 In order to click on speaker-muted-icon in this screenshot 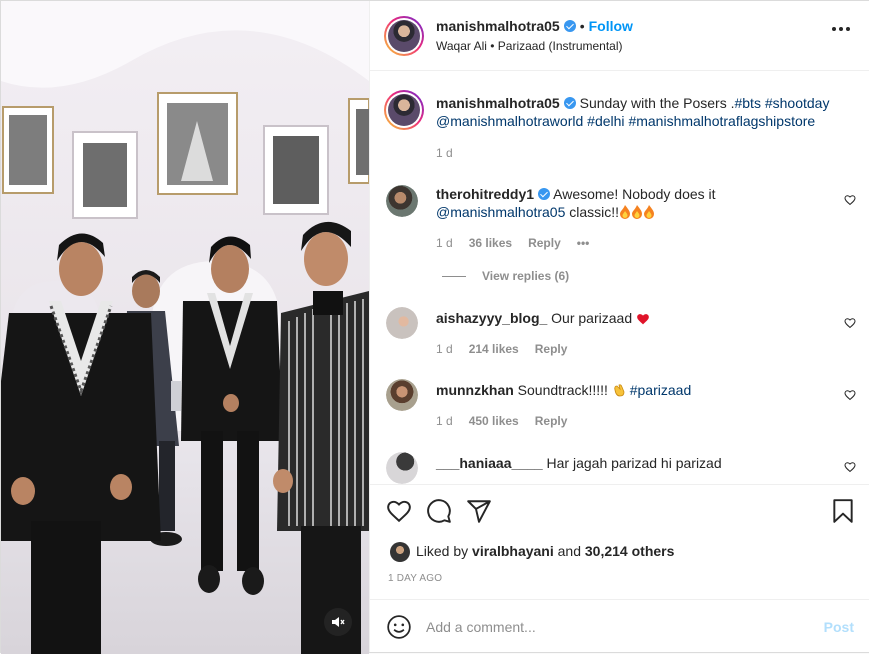, I will do `click(338, 622)`.